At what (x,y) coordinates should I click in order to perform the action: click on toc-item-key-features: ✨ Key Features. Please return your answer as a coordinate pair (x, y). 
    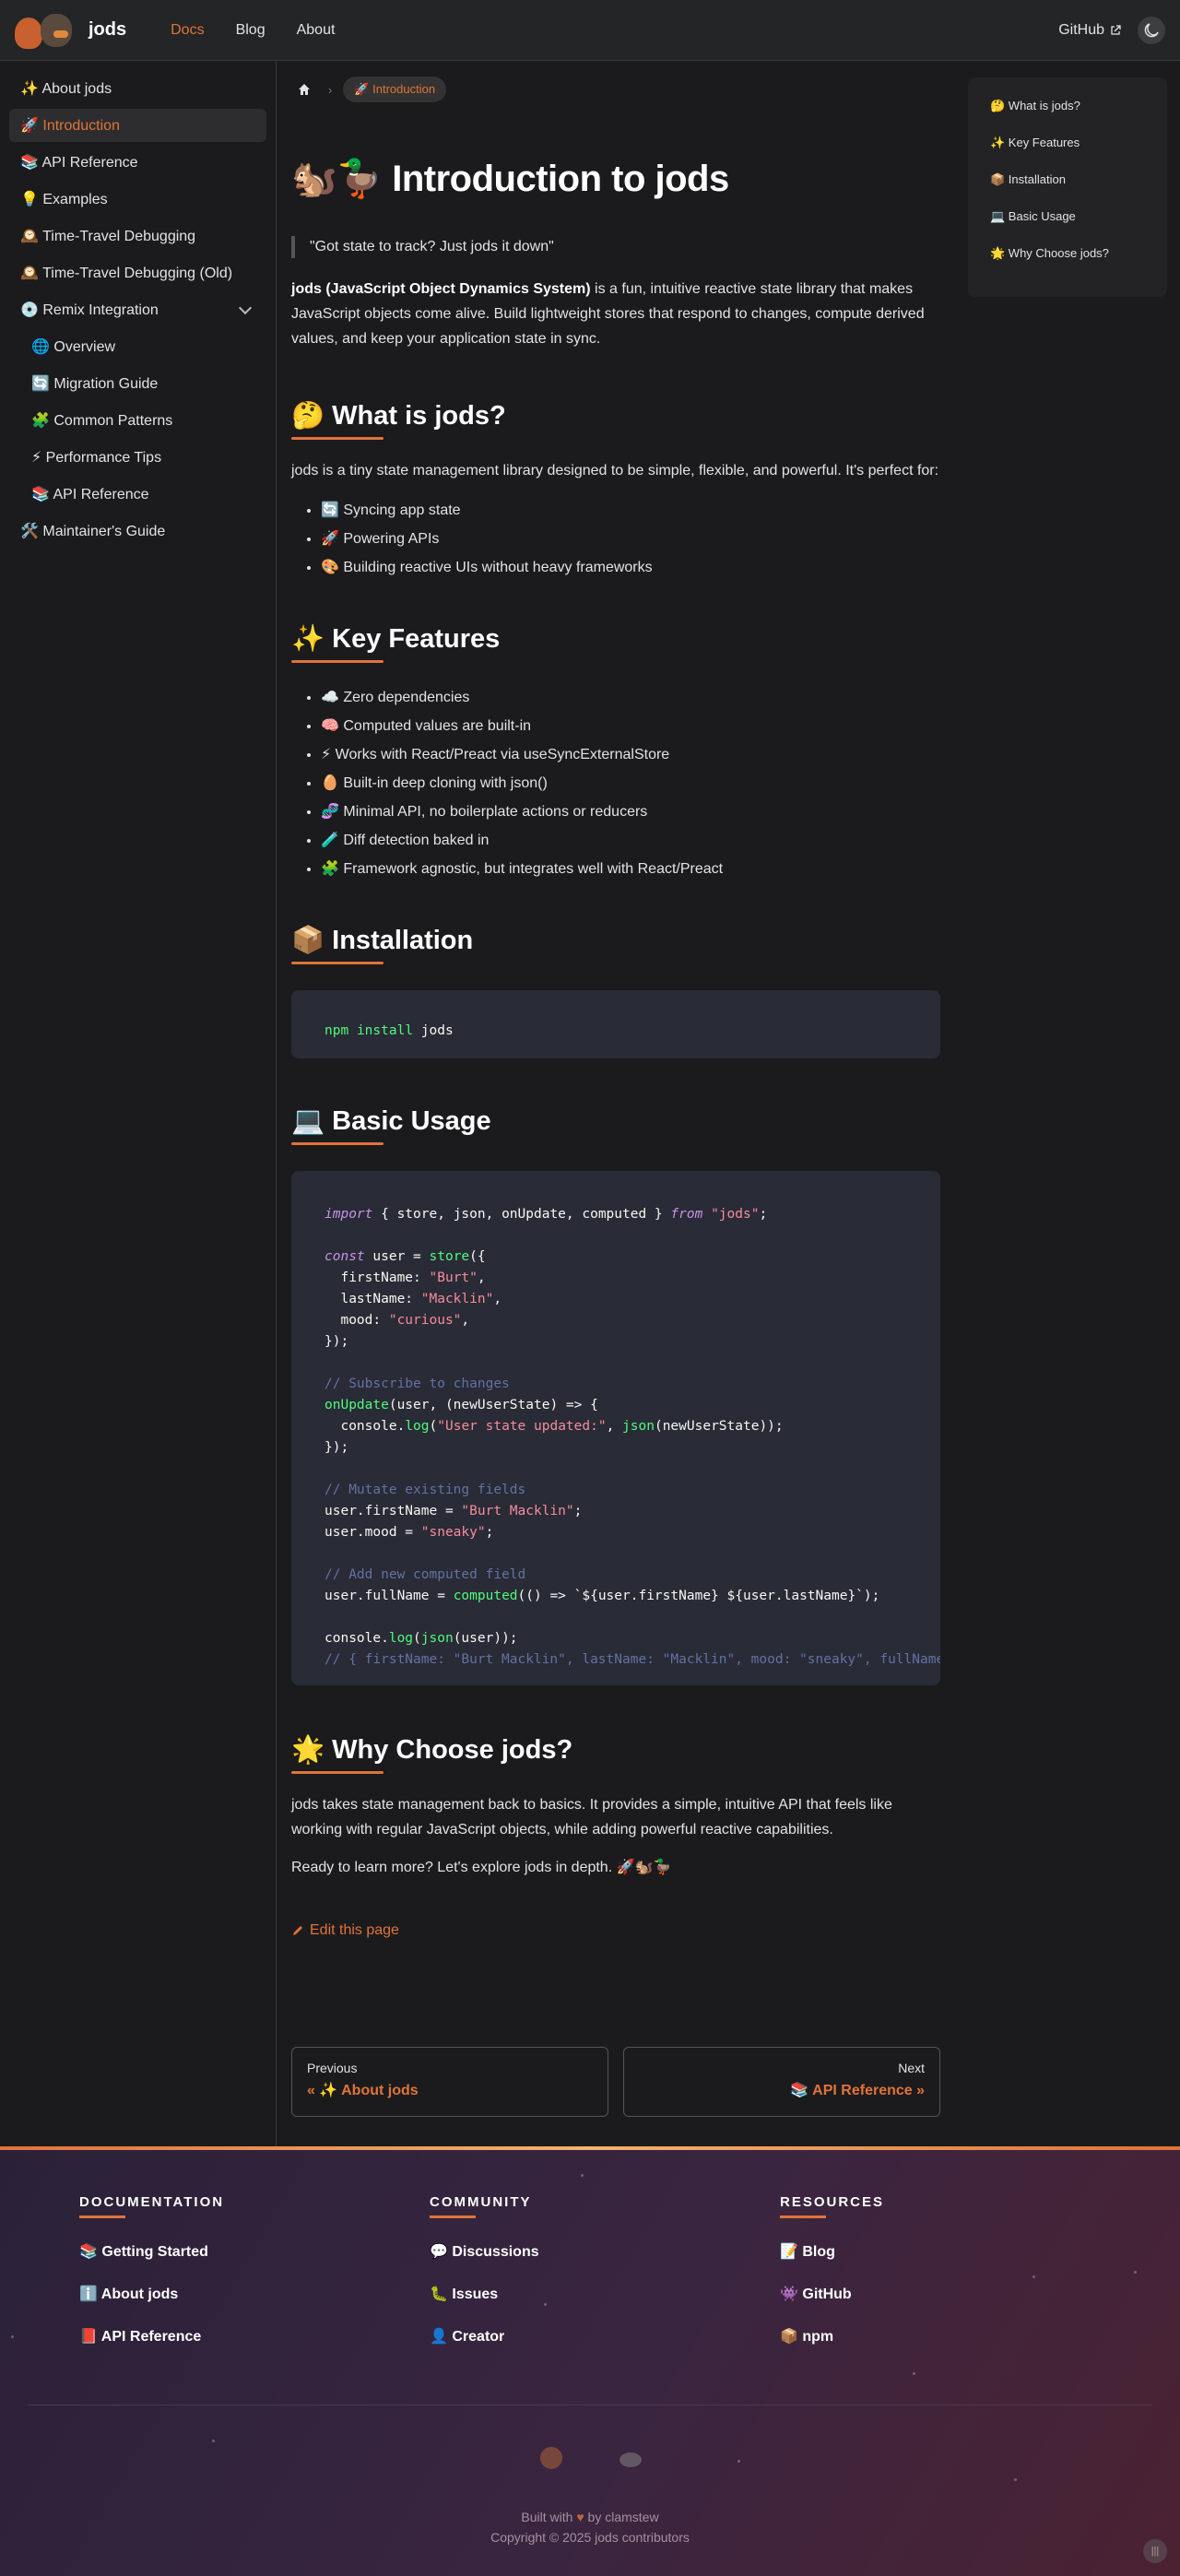
    Looking at the image, I should click on (1078, 147).